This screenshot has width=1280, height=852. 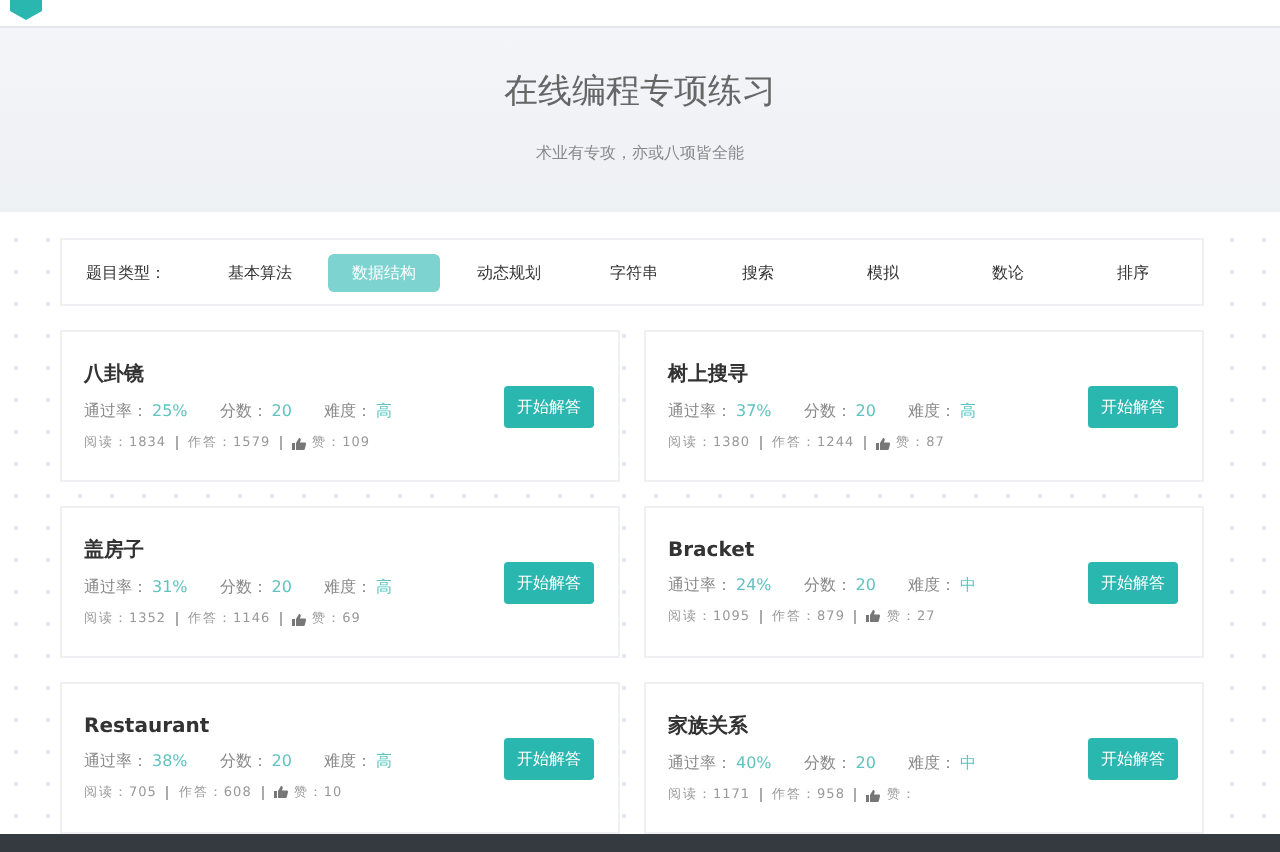 What do you see at coordinates (754, 763) in the screenshot?
I see `pass-rate-value: 40%` at bounding box center [754, 763].